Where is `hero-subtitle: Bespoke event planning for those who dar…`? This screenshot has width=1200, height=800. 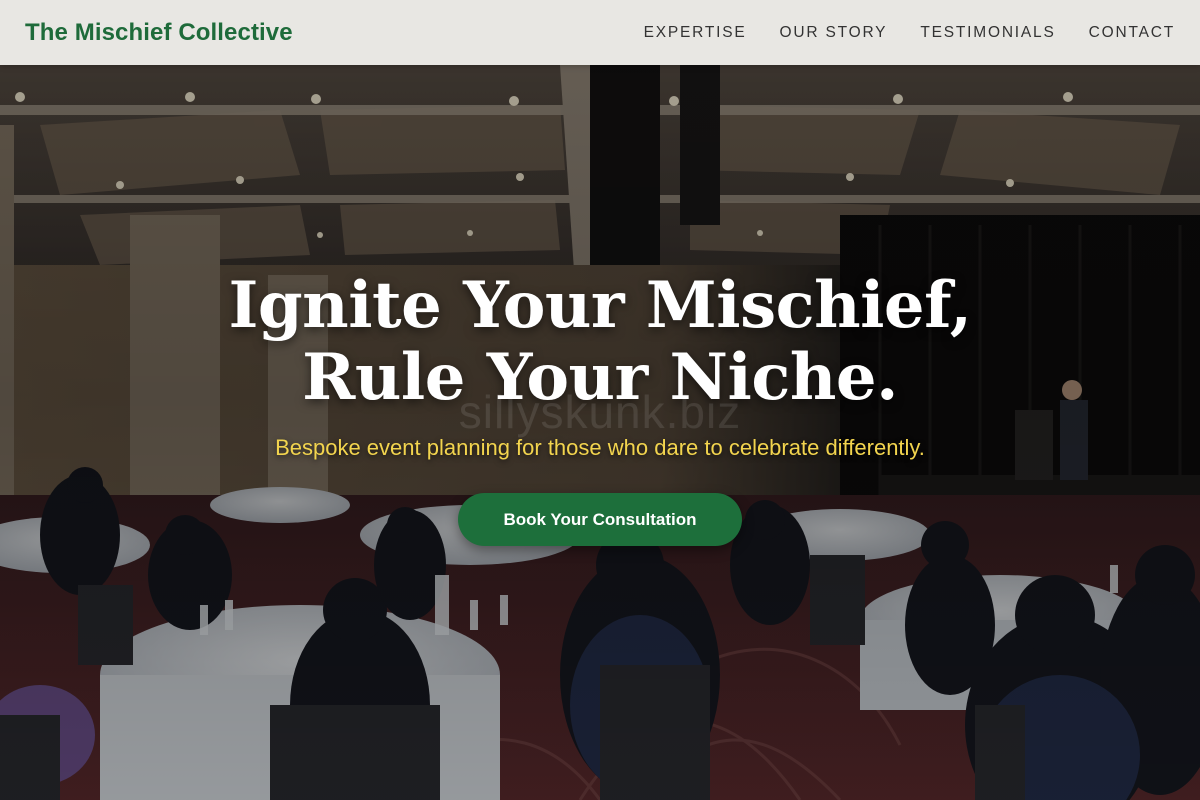 hero-subtitle: Bespoke event planning for those who dar… is located at coordinates (600, 447).